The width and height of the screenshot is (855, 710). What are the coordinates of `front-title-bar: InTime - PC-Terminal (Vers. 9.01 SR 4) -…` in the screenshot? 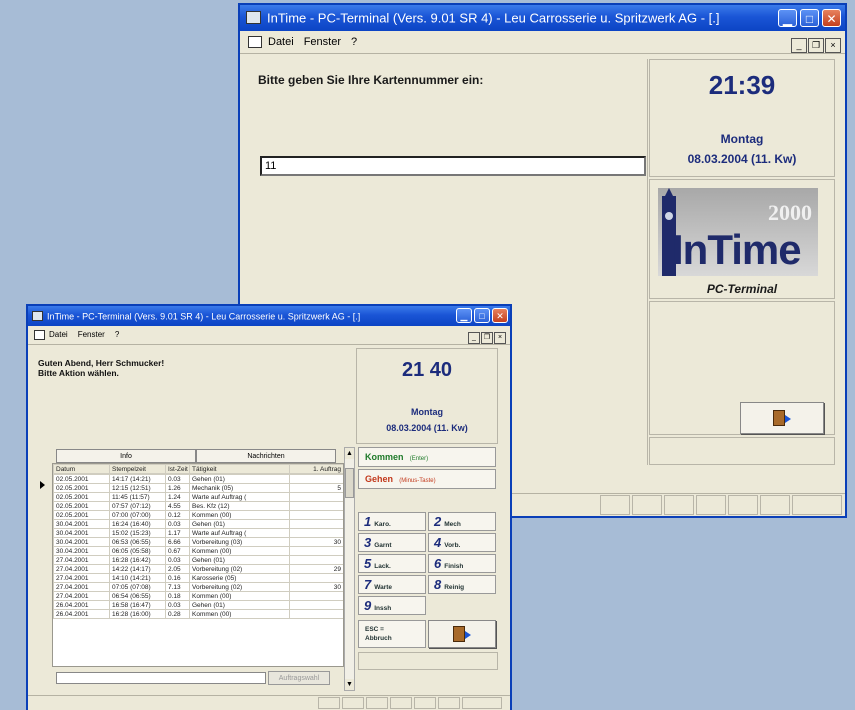 It's located at (269, 316).